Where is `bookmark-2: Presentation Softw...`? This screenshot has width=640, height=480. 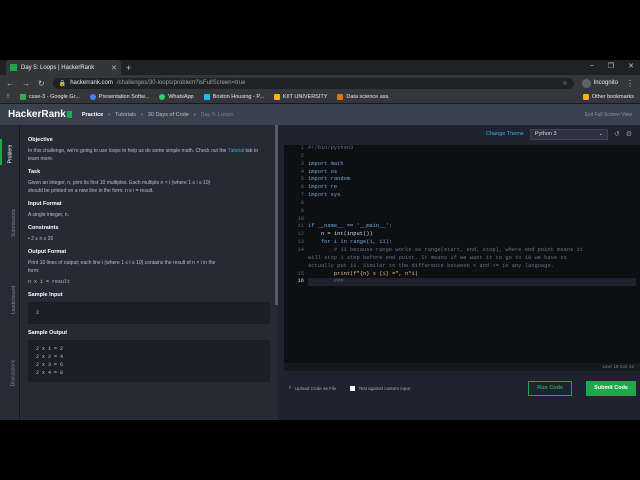 bookmark-2: Presentation Softw... is located at coordinates (119, 97).